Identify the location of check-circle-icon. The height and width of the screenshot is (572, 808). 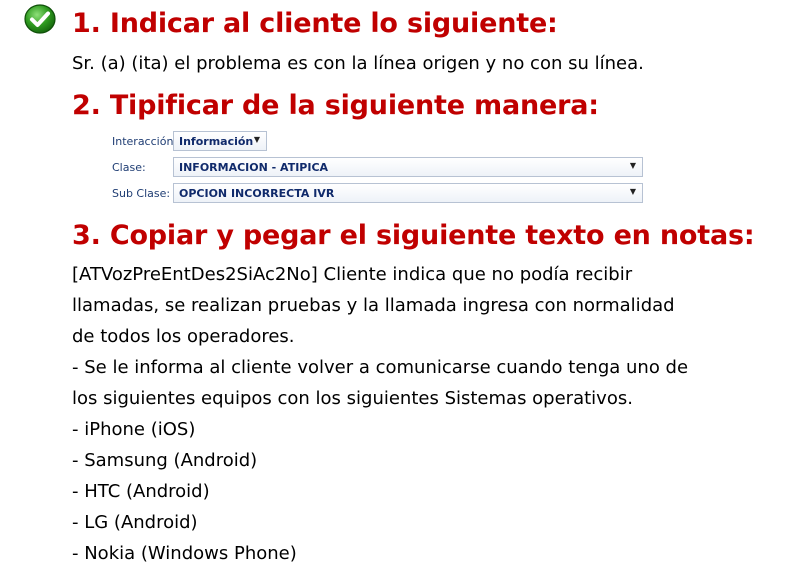
(40, 19).